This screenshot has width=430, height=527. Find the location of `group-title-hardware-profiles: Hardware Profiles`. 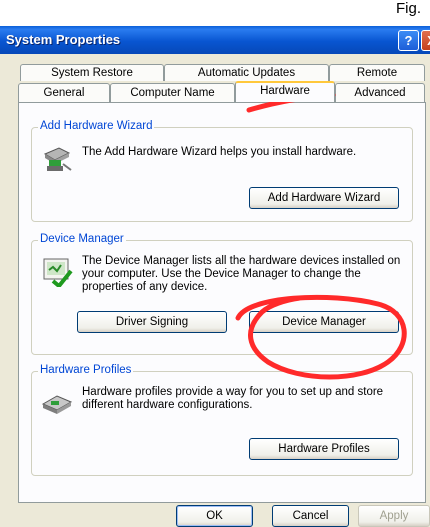

group-title-hardware-profiles: Hardware Profiles is located at coordinates (86, 370).